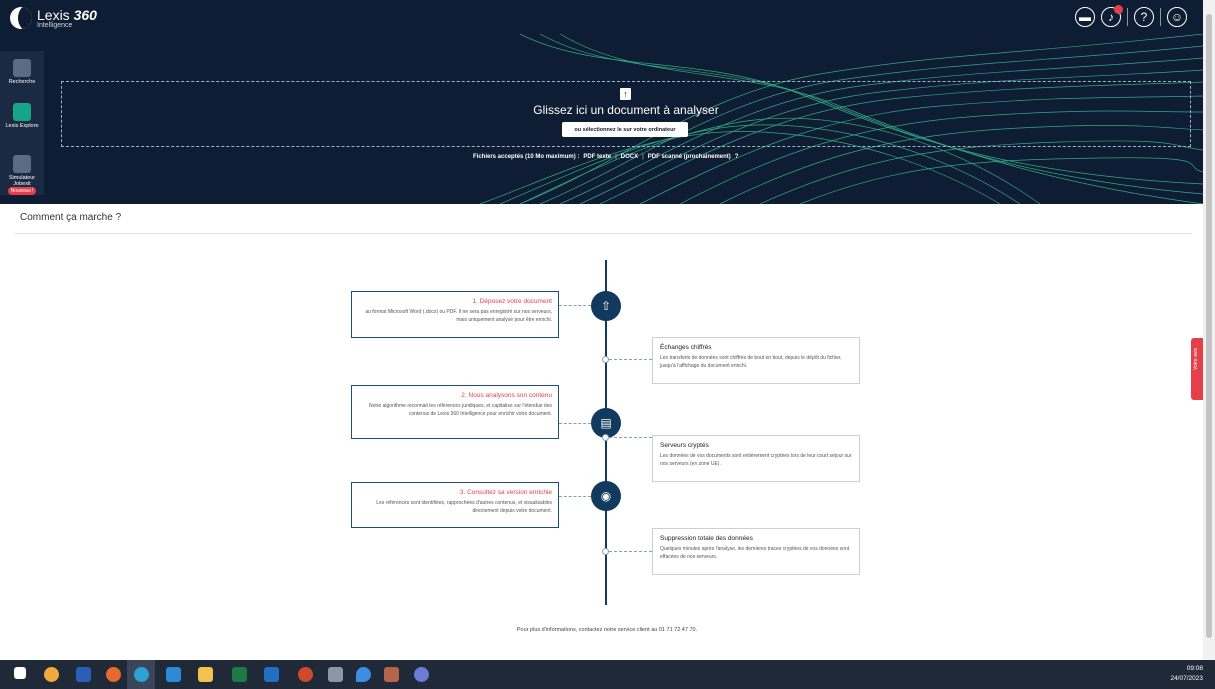 This screenshot has width=1215, height=689. I want to click on brand-suffix: 360, so click(85, 14).